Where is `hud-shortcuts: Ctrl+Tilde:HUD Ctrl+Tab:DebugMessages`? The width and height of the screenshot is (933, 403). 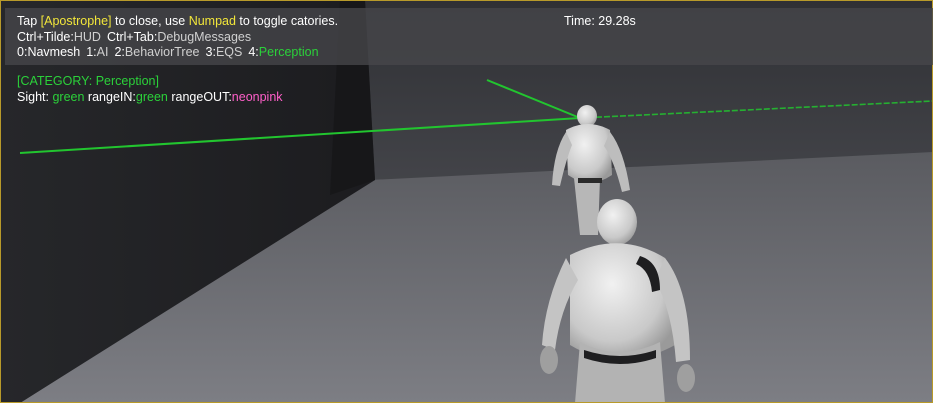
hud-shortcuts: Ctrl+Tilde:HUD Ctrl+Tab:DebugMessages is located at coordinates (134, 37).